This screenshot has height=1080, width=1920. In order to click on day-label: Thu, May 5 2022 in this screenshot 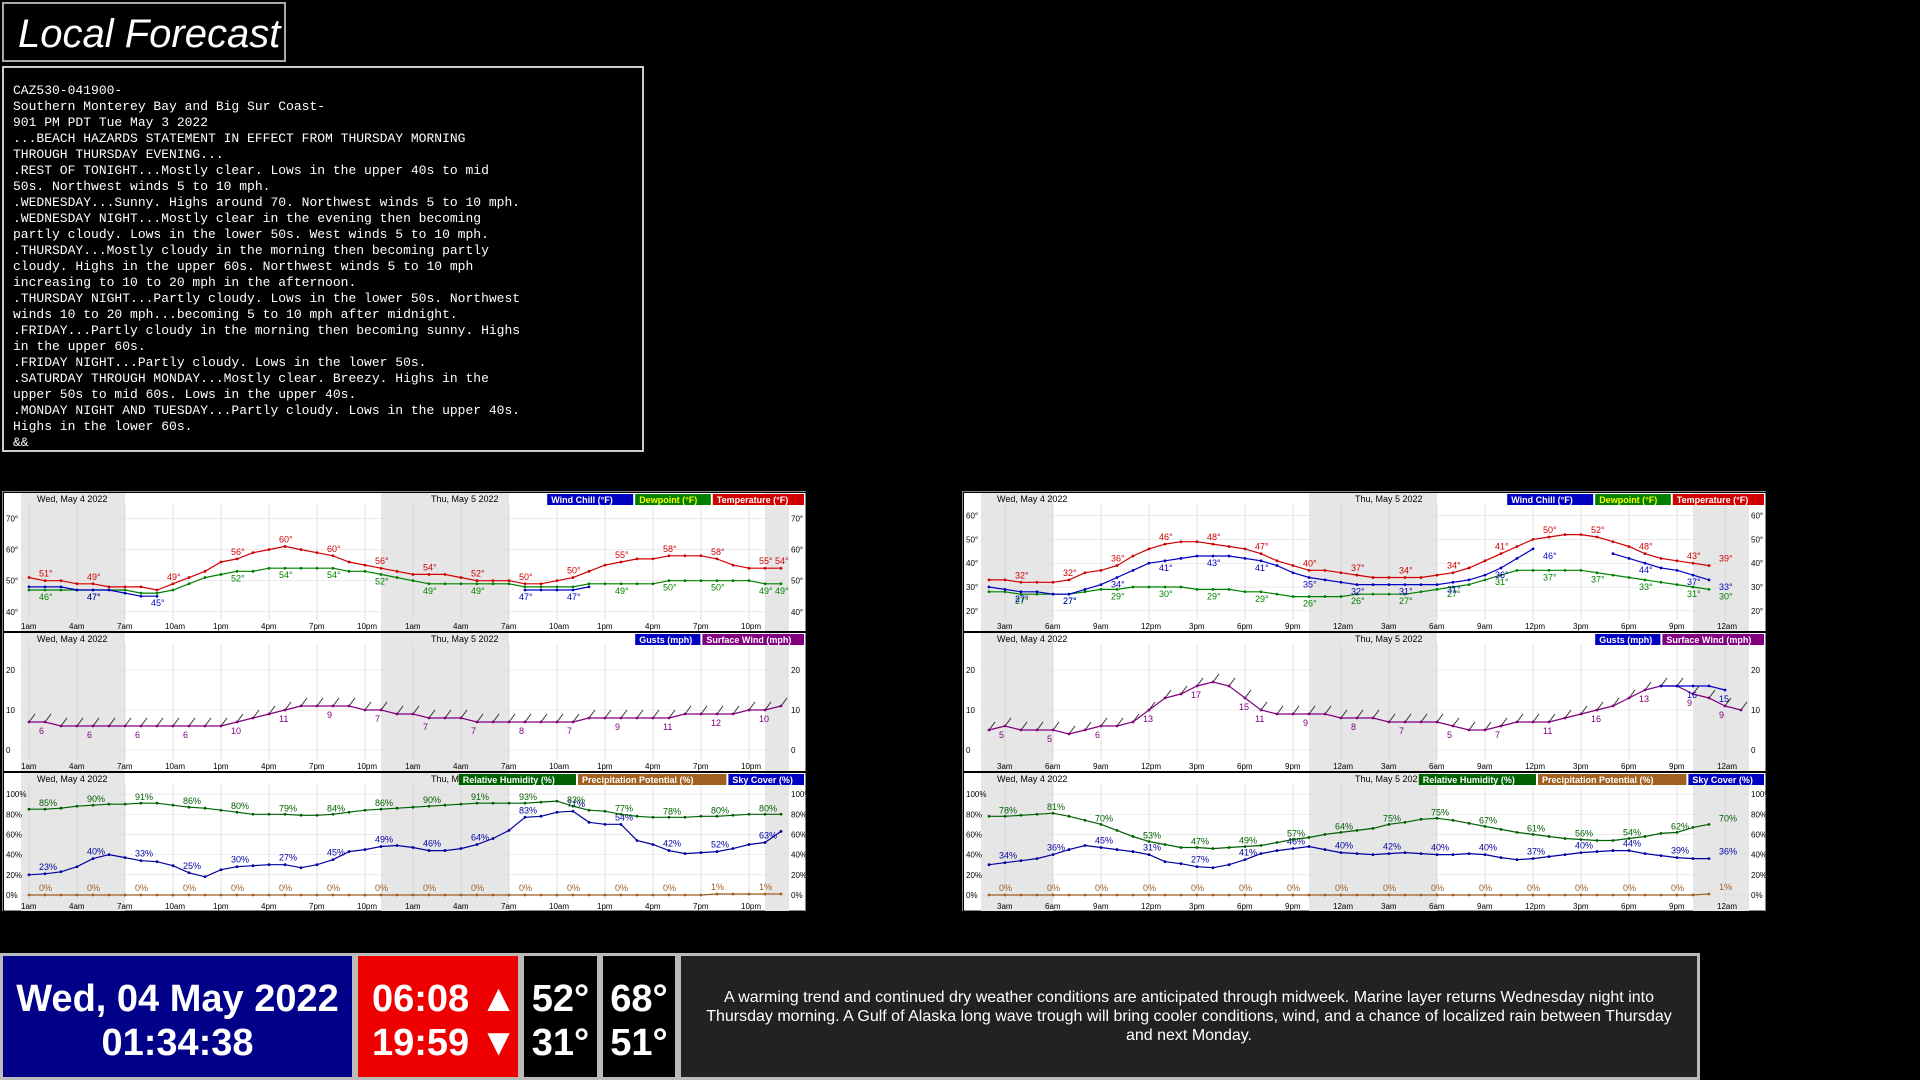, I will do `click(465, 499)`.